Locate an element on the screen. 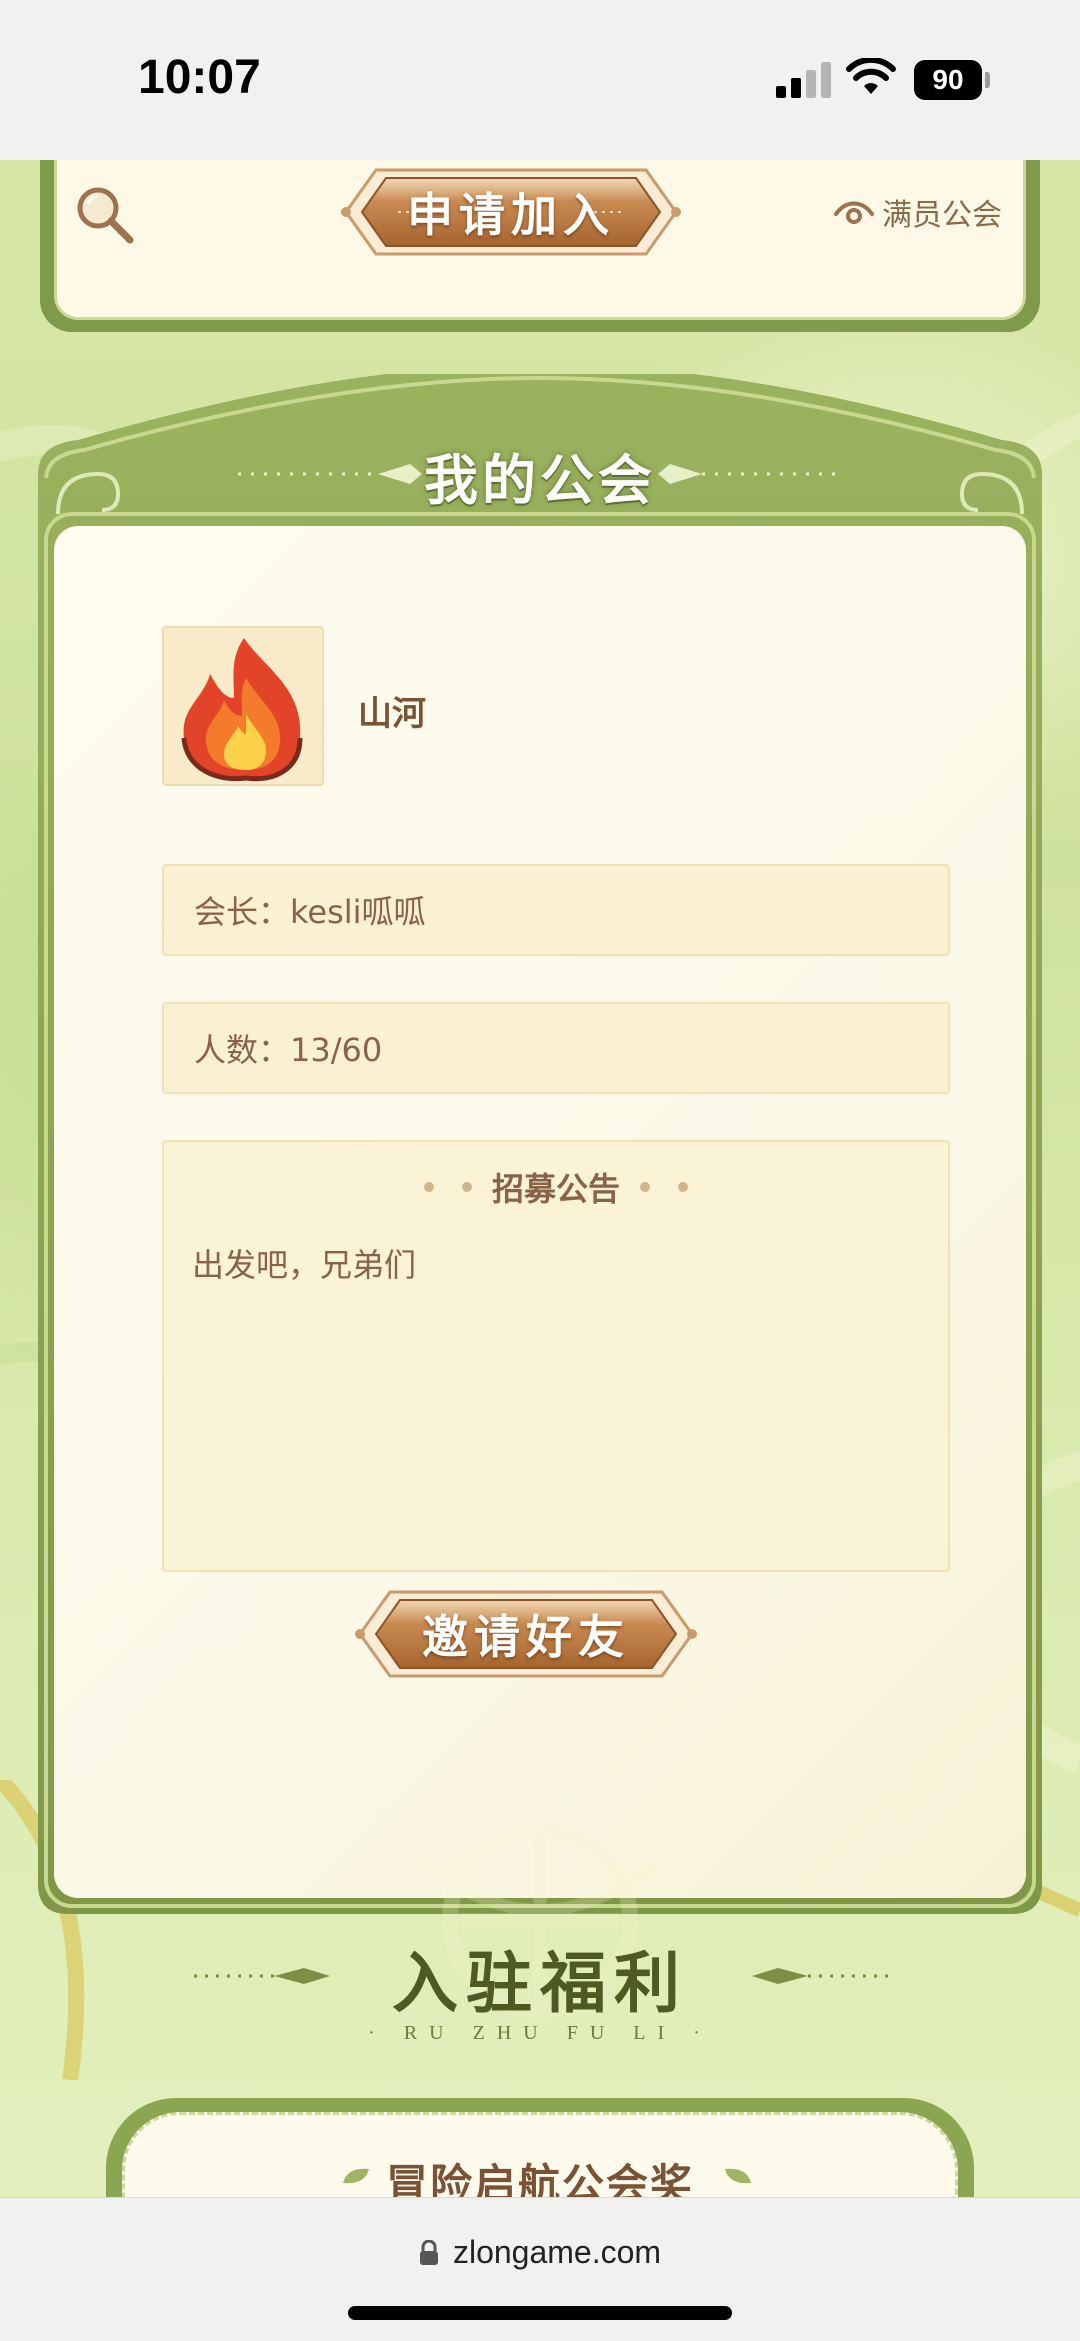  recruit-notice-text: 出发吧，兄弟们 is located at coordinates (304, 1265).